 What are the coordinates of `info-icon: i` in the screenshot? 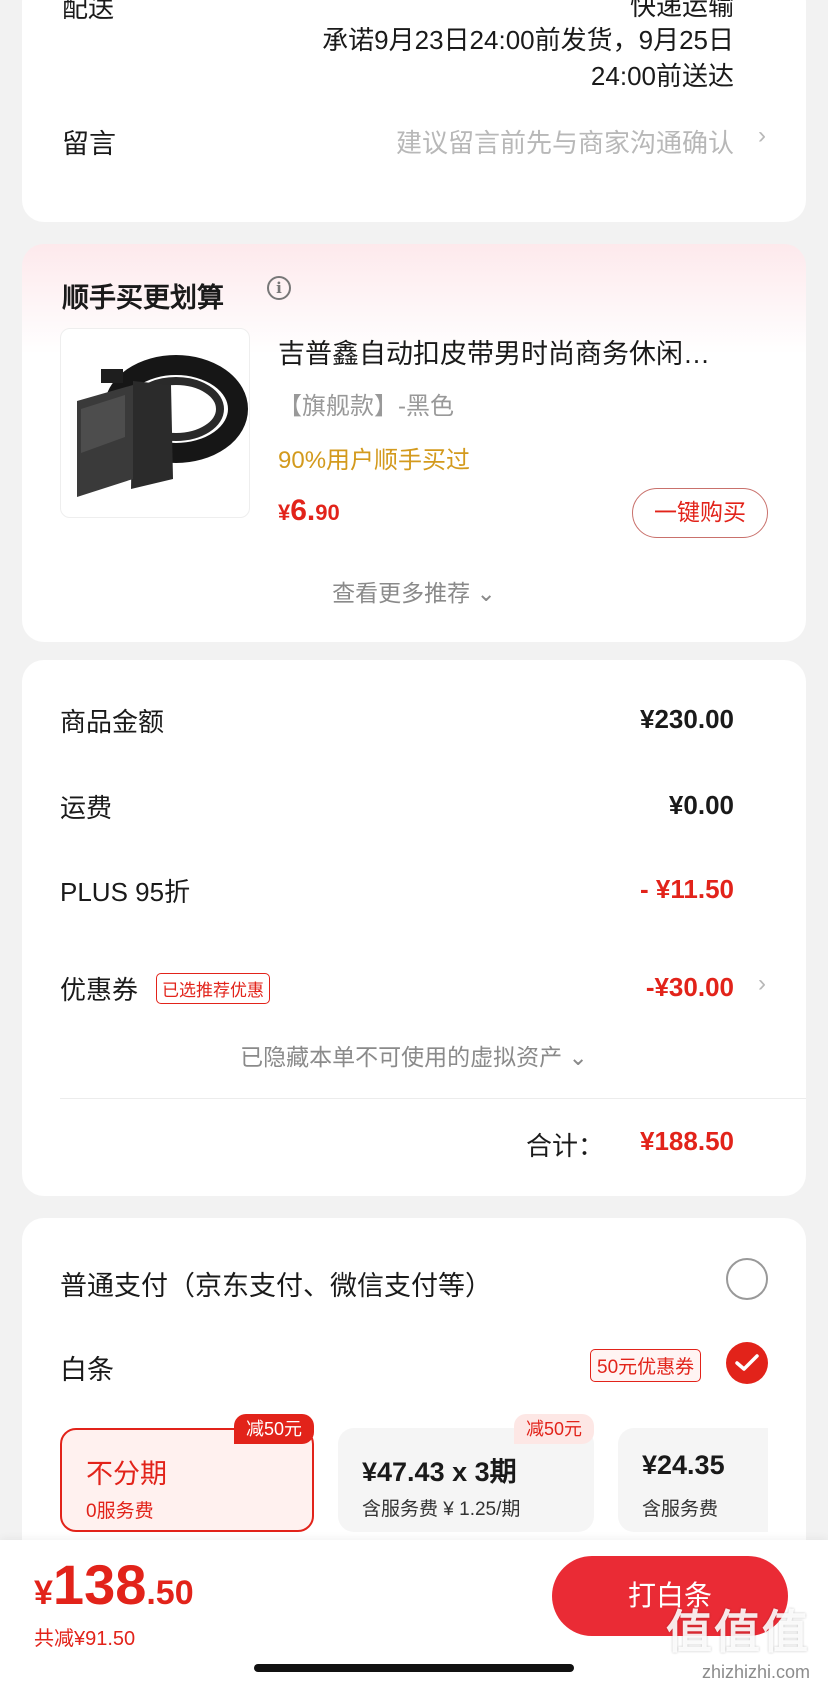 It's located at (279, 288).